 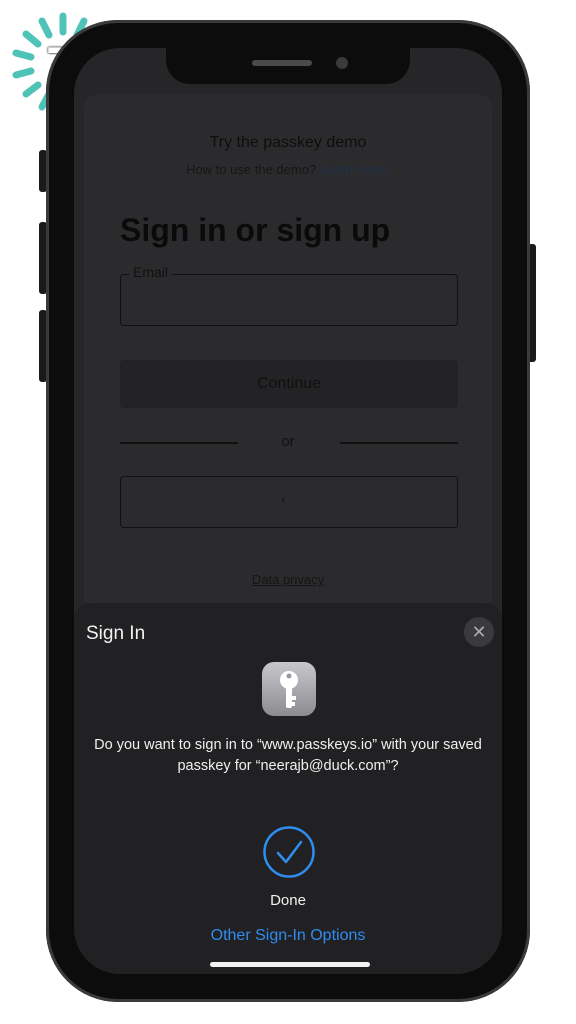 I want to click on home-indicator, so click(x=290, y=964).